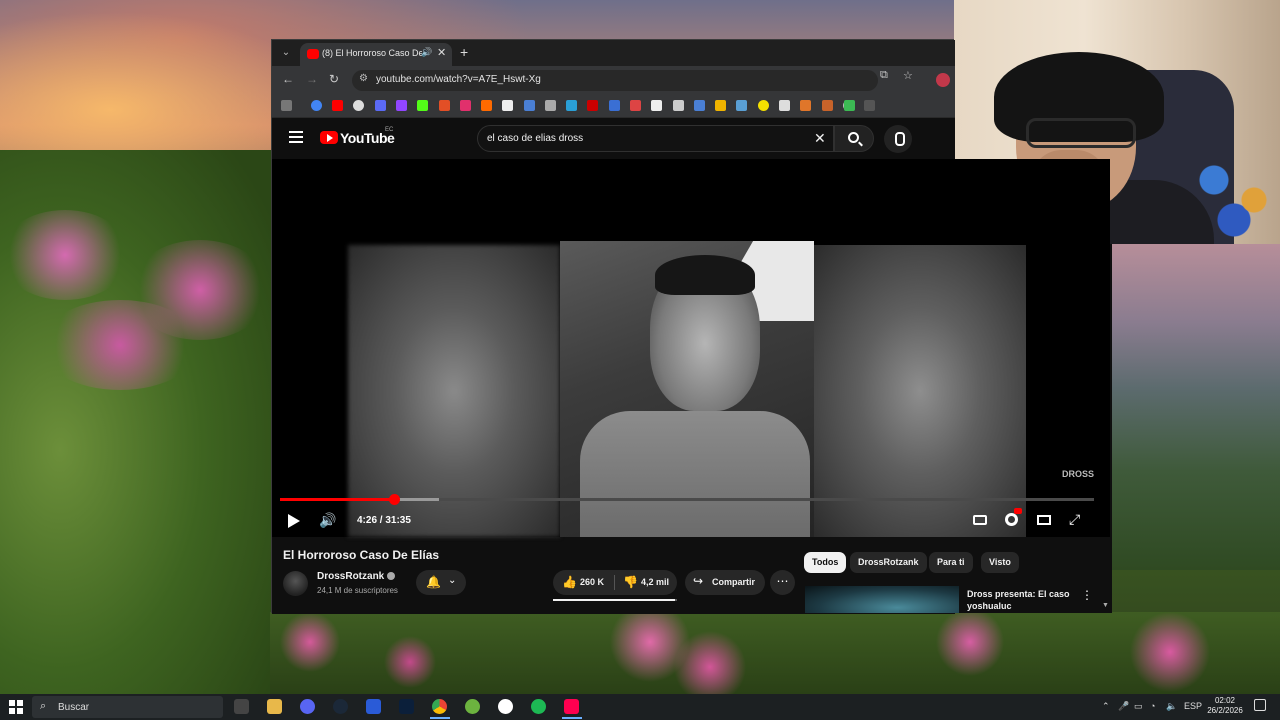 This screenshot has height=720, width=1280. I want to click on forward-button: →, so click(312, 79).